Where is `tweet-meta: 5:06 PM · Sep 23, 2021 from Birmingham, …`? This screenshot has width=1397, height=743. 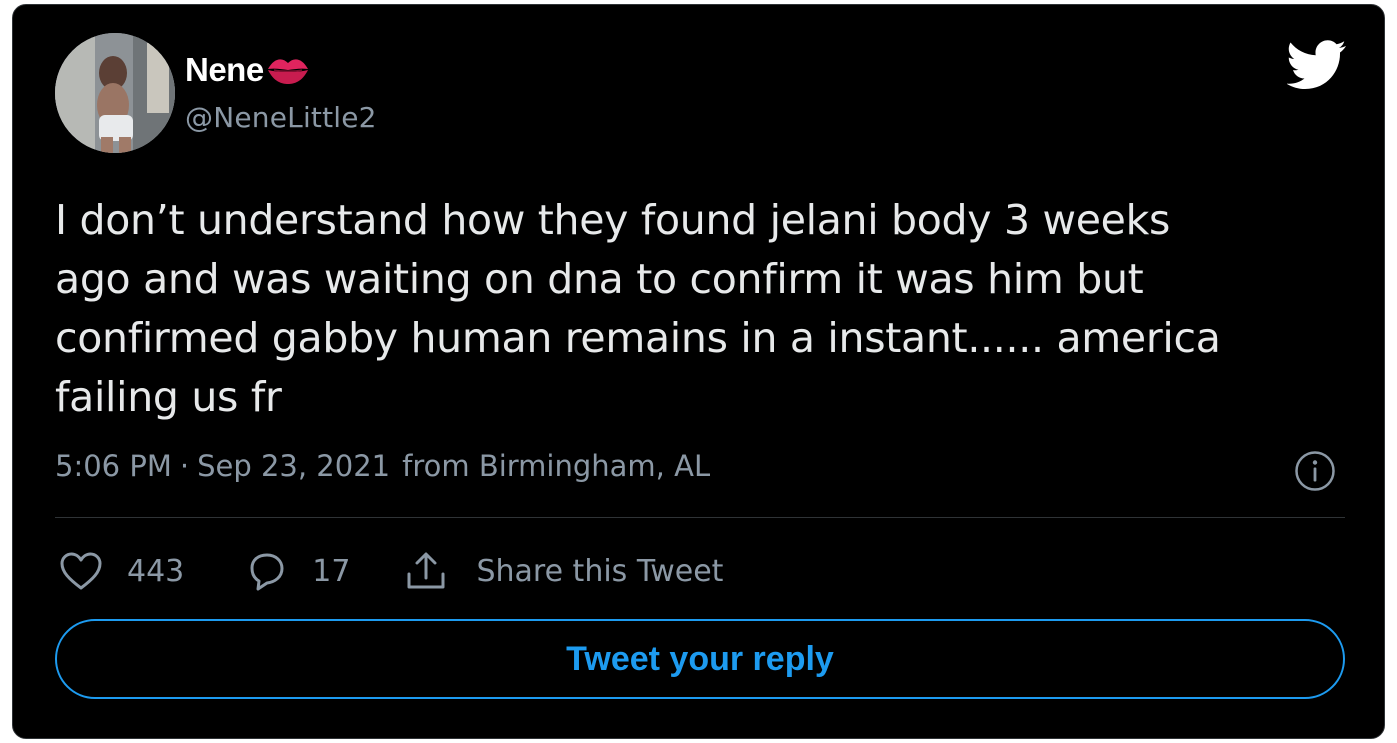 tweet-meta: 5:06 PM · Sep 23, 2021 from Birmingham, … is located at coordinates (382, 466).